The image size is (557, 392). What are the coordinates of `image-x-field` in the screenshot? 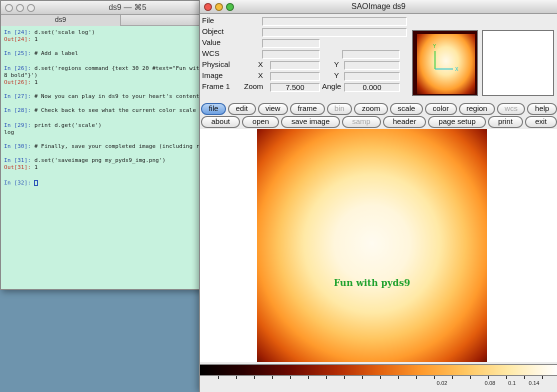 It's located at (295, 76).